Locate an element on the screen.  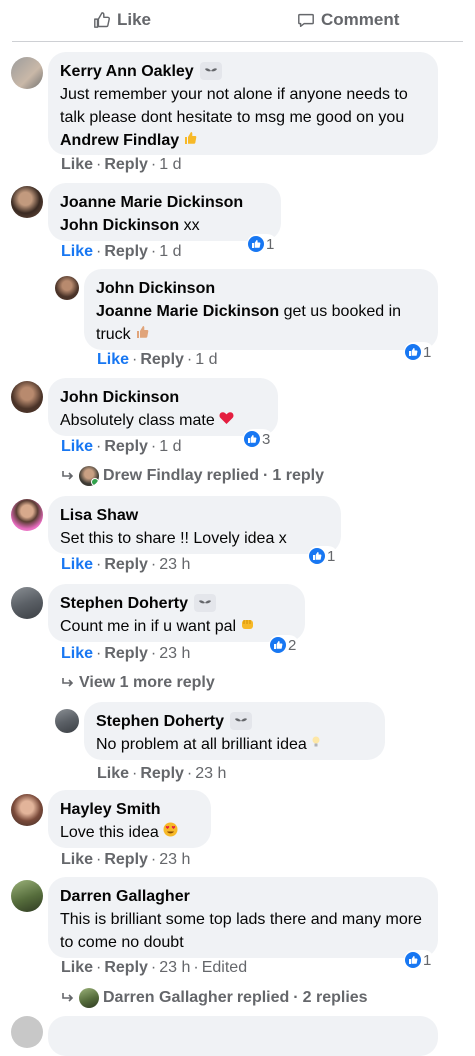
comment-author: Kerry Ann Oakley is located at coordinates (127, 71).